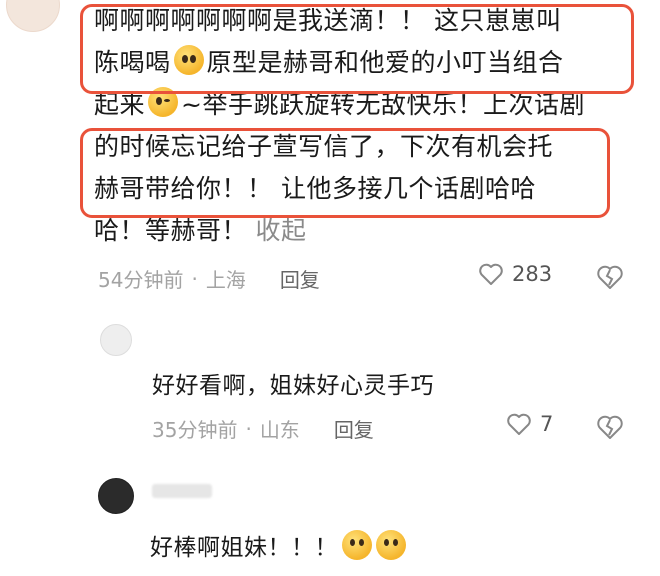 This screenshot has width=660, height=576. Describe the element at coordinates (244, 548) in the screenshot. I see `reply-text-part: 好棒啊姐妹！！！` at that location.